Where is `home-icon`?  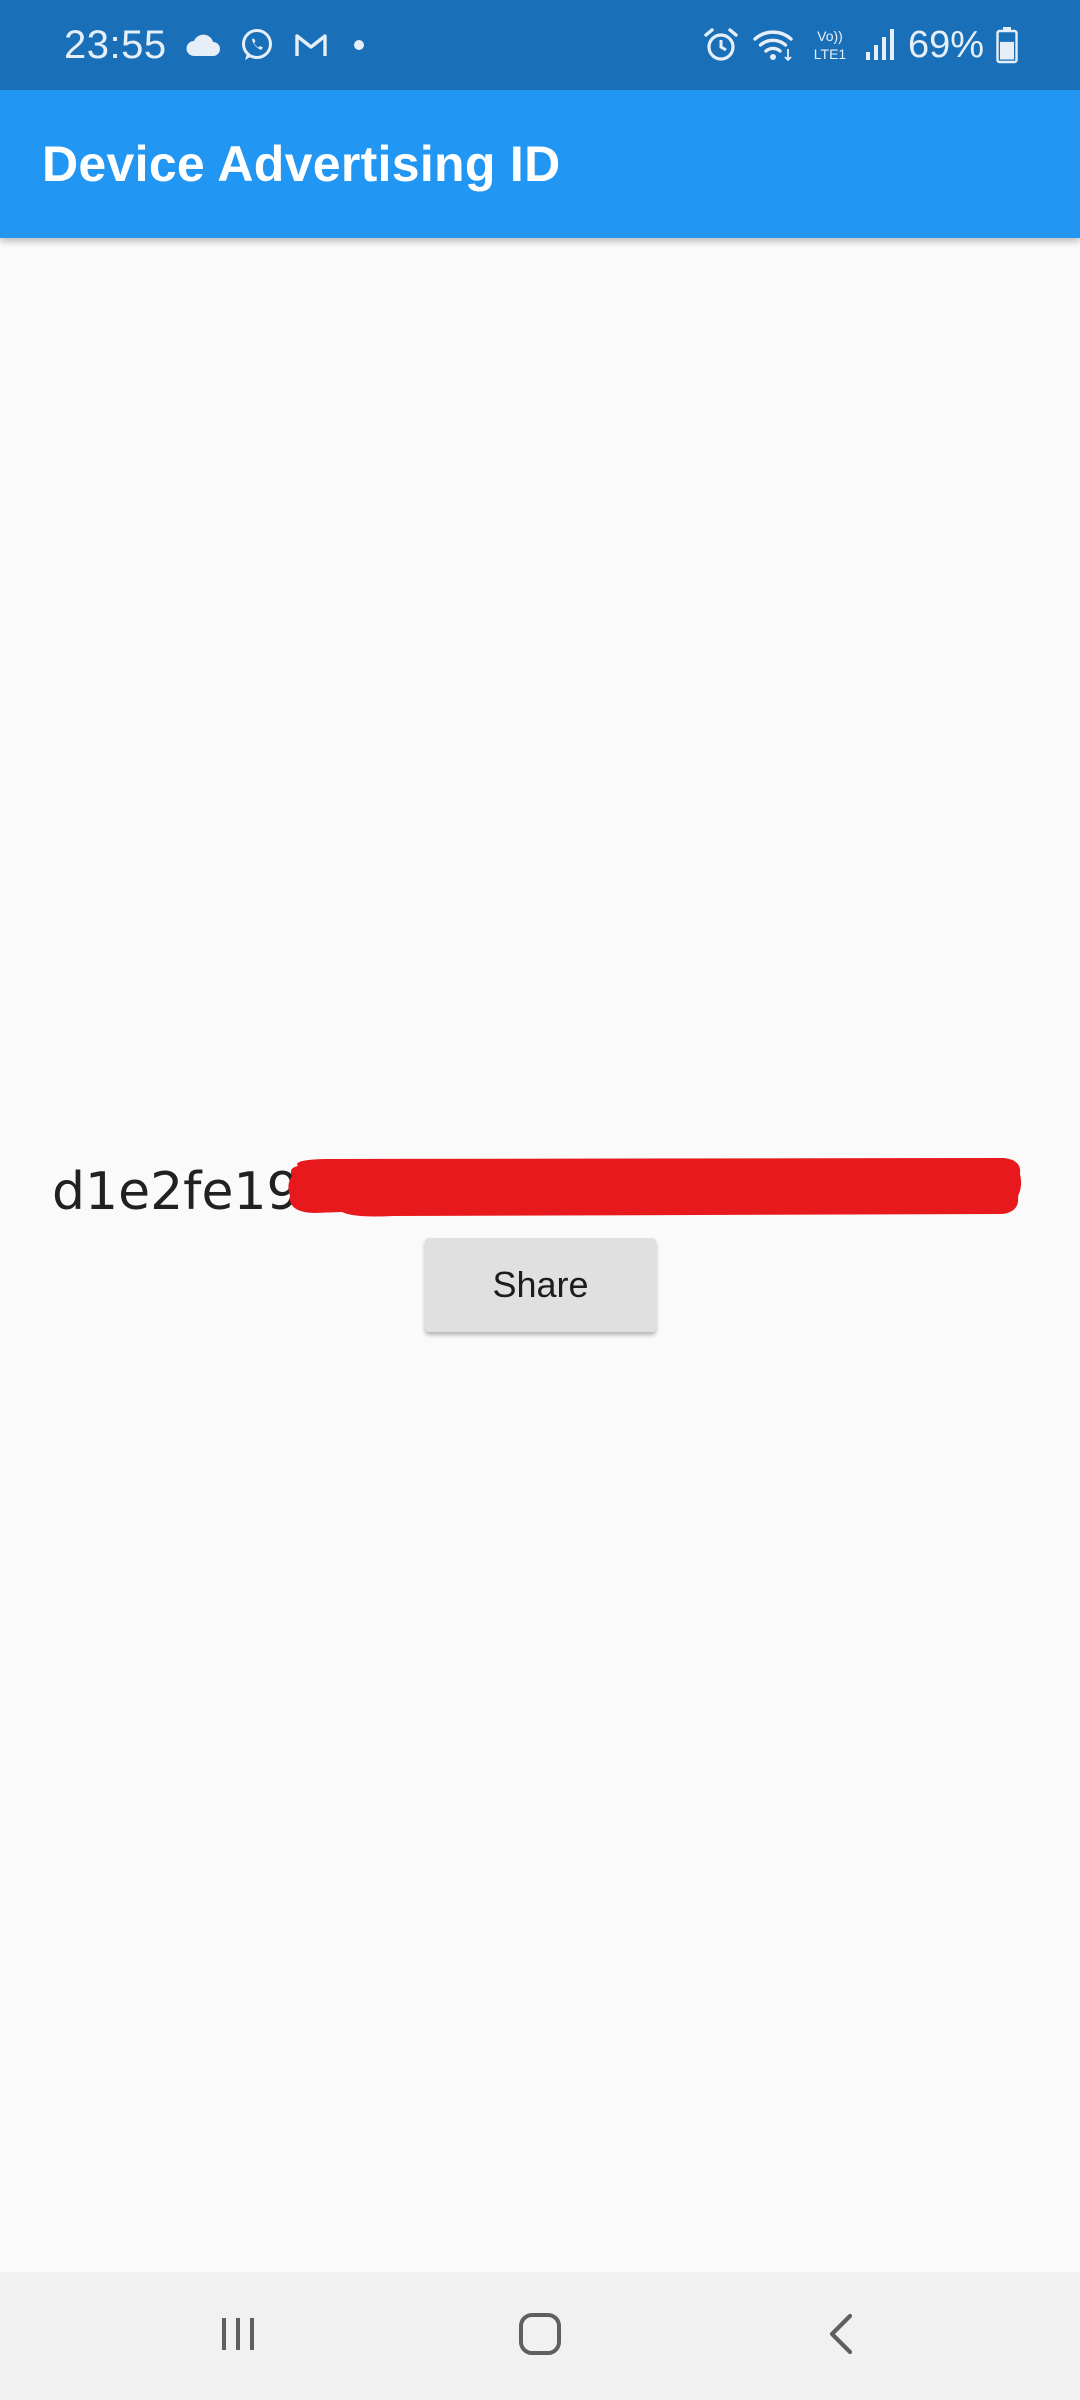
home-icon is located at coordinates (540, 2336).